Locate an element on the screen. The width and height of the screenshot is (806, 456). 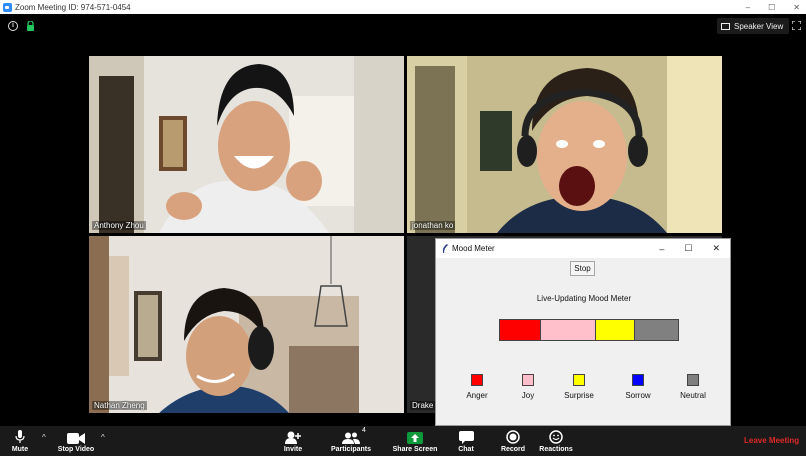
minimize-button: – is located at coordinates (748, 7).